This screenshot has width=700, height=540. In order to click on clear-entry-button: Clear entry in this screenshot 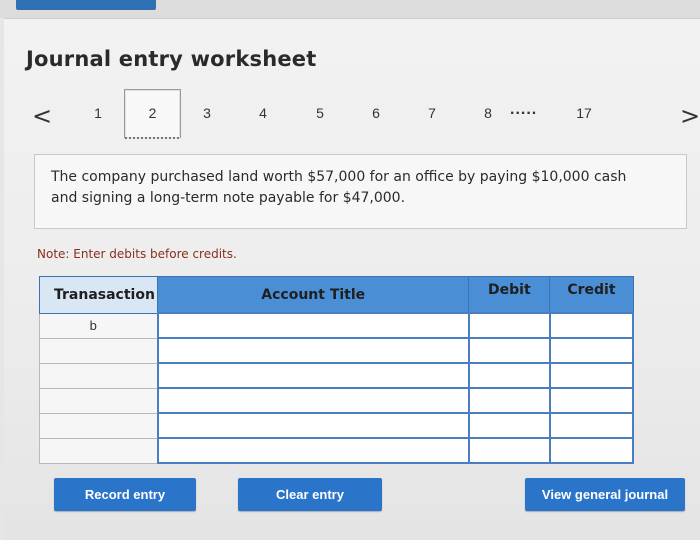, I will do `click(310, 494)`.